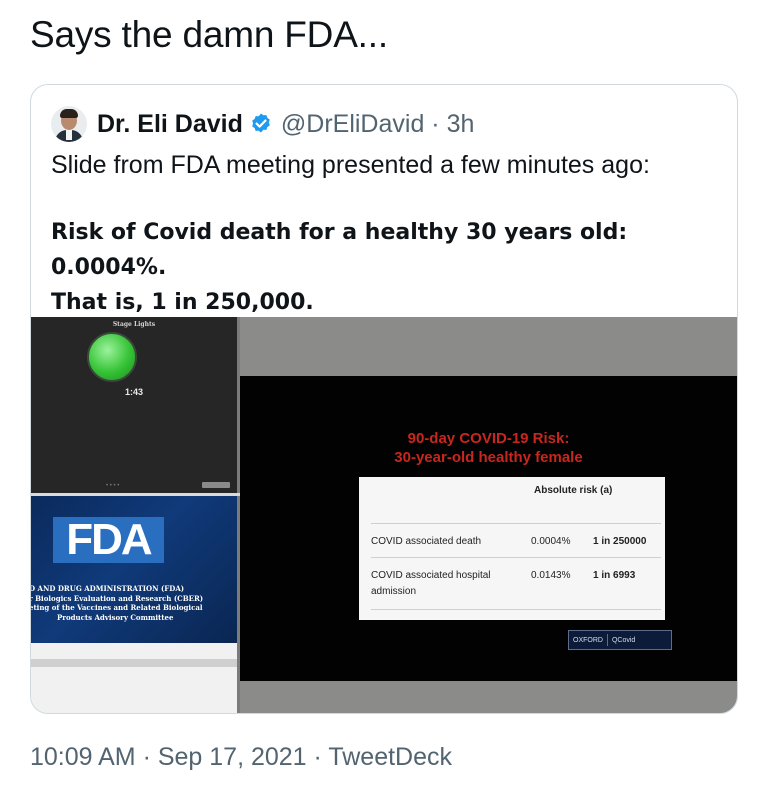 The width and height of the screenshot is (767, 800). Describe the element at coordinates (135, 678) in the screenshot. I see `blank-panel` at that location.